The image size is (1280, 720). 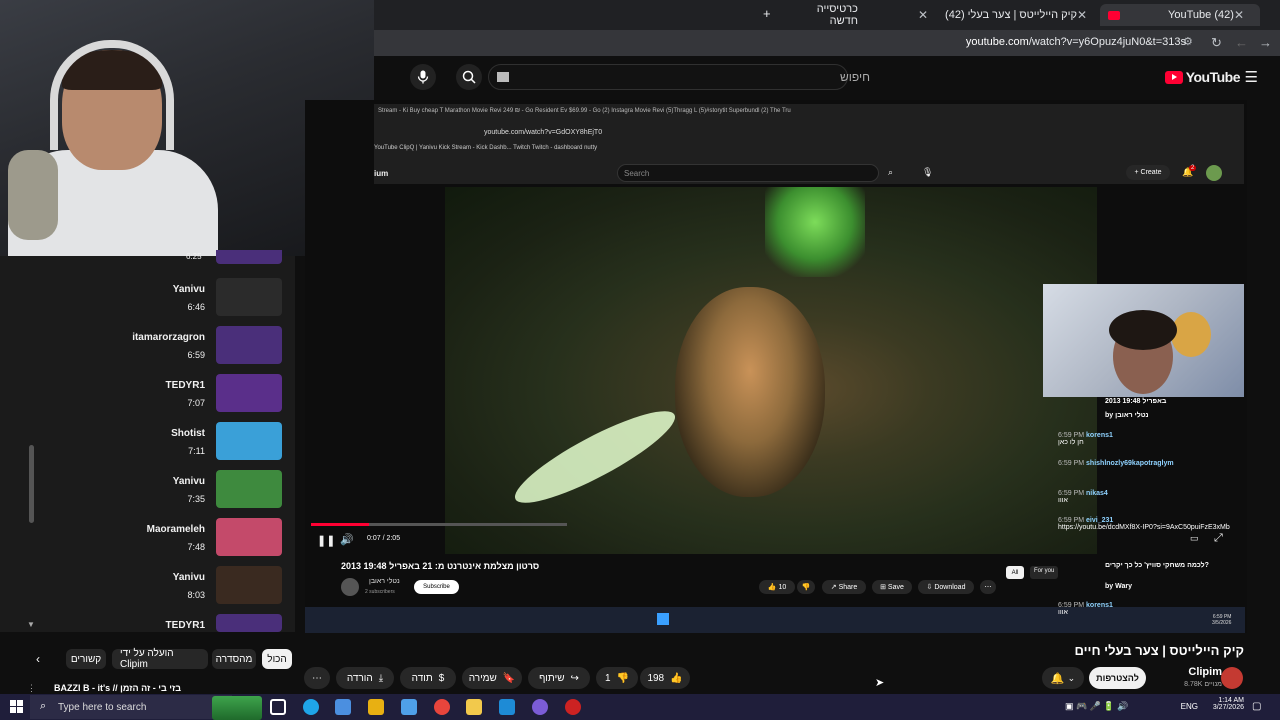 I want to click on chevron-left-icon: ‹, so click(x=38, y=659).